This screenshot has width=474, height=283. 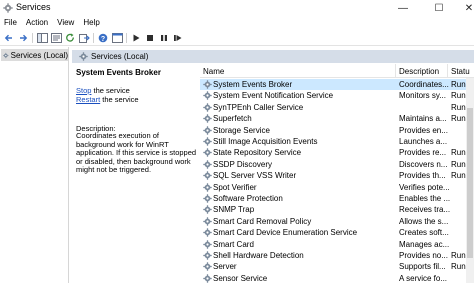 What do you see at coordinates (234, 210) in the screenshot?
I see `service-name-cell: SNMP Trap` at bounding box center [234, 210].